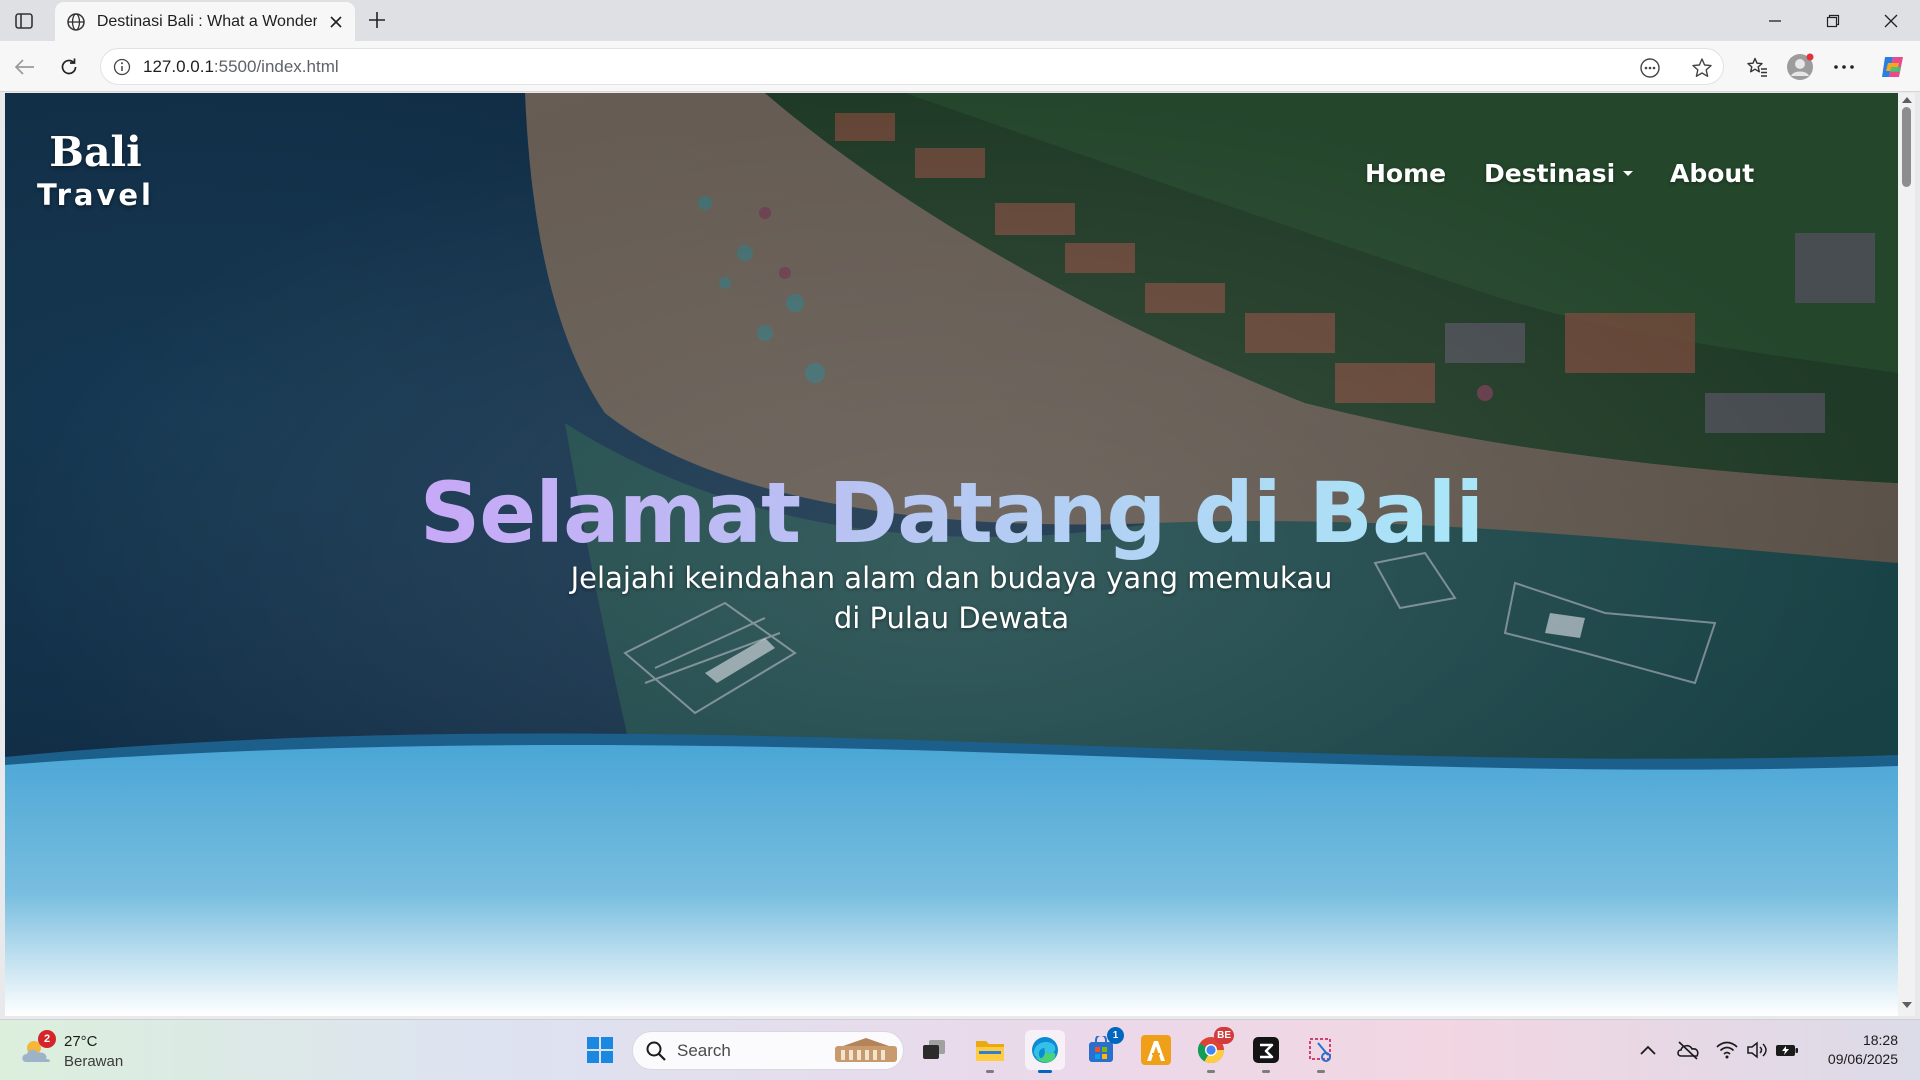 This screenshot has width=1920, height=1080. Describe the element at coordinates (1880, 1040) in the screenshot. I see `clock-time: 18:28` at that location.